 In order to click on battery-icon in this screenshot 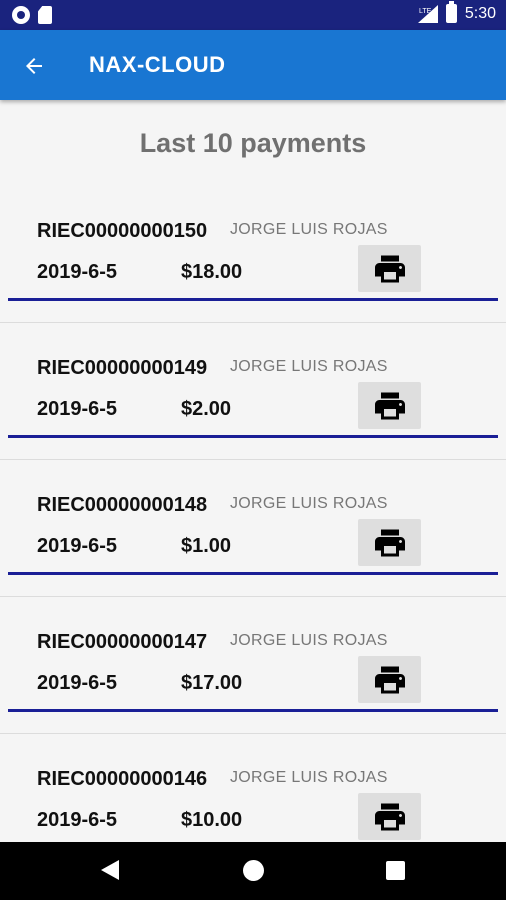, I will do `click(451, 12)`.